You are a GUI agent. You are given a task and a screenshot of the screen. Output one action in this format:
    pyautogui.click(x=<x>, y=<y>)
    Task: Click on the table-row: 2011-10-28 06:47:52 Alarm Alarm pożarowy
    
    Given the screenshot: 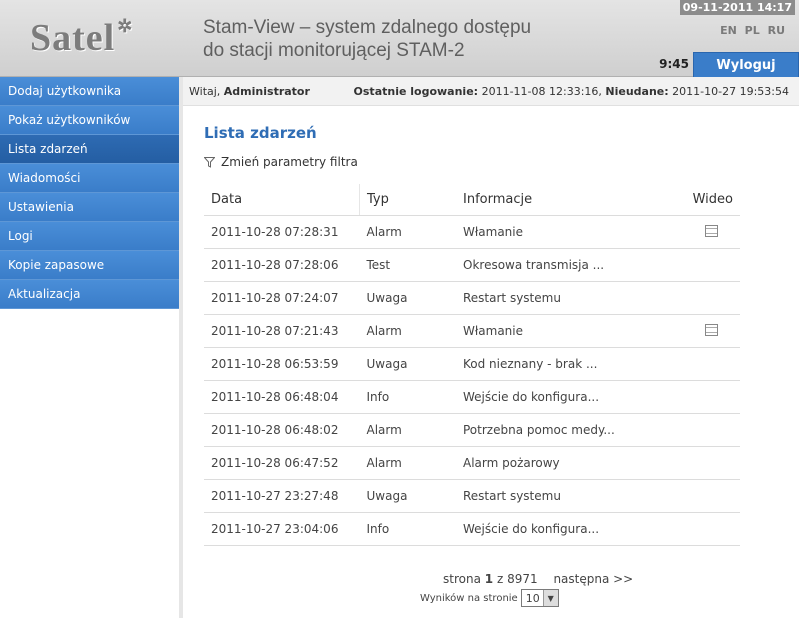 What is the action you would take?
    pyautogui.click(x=472, y=463)
    